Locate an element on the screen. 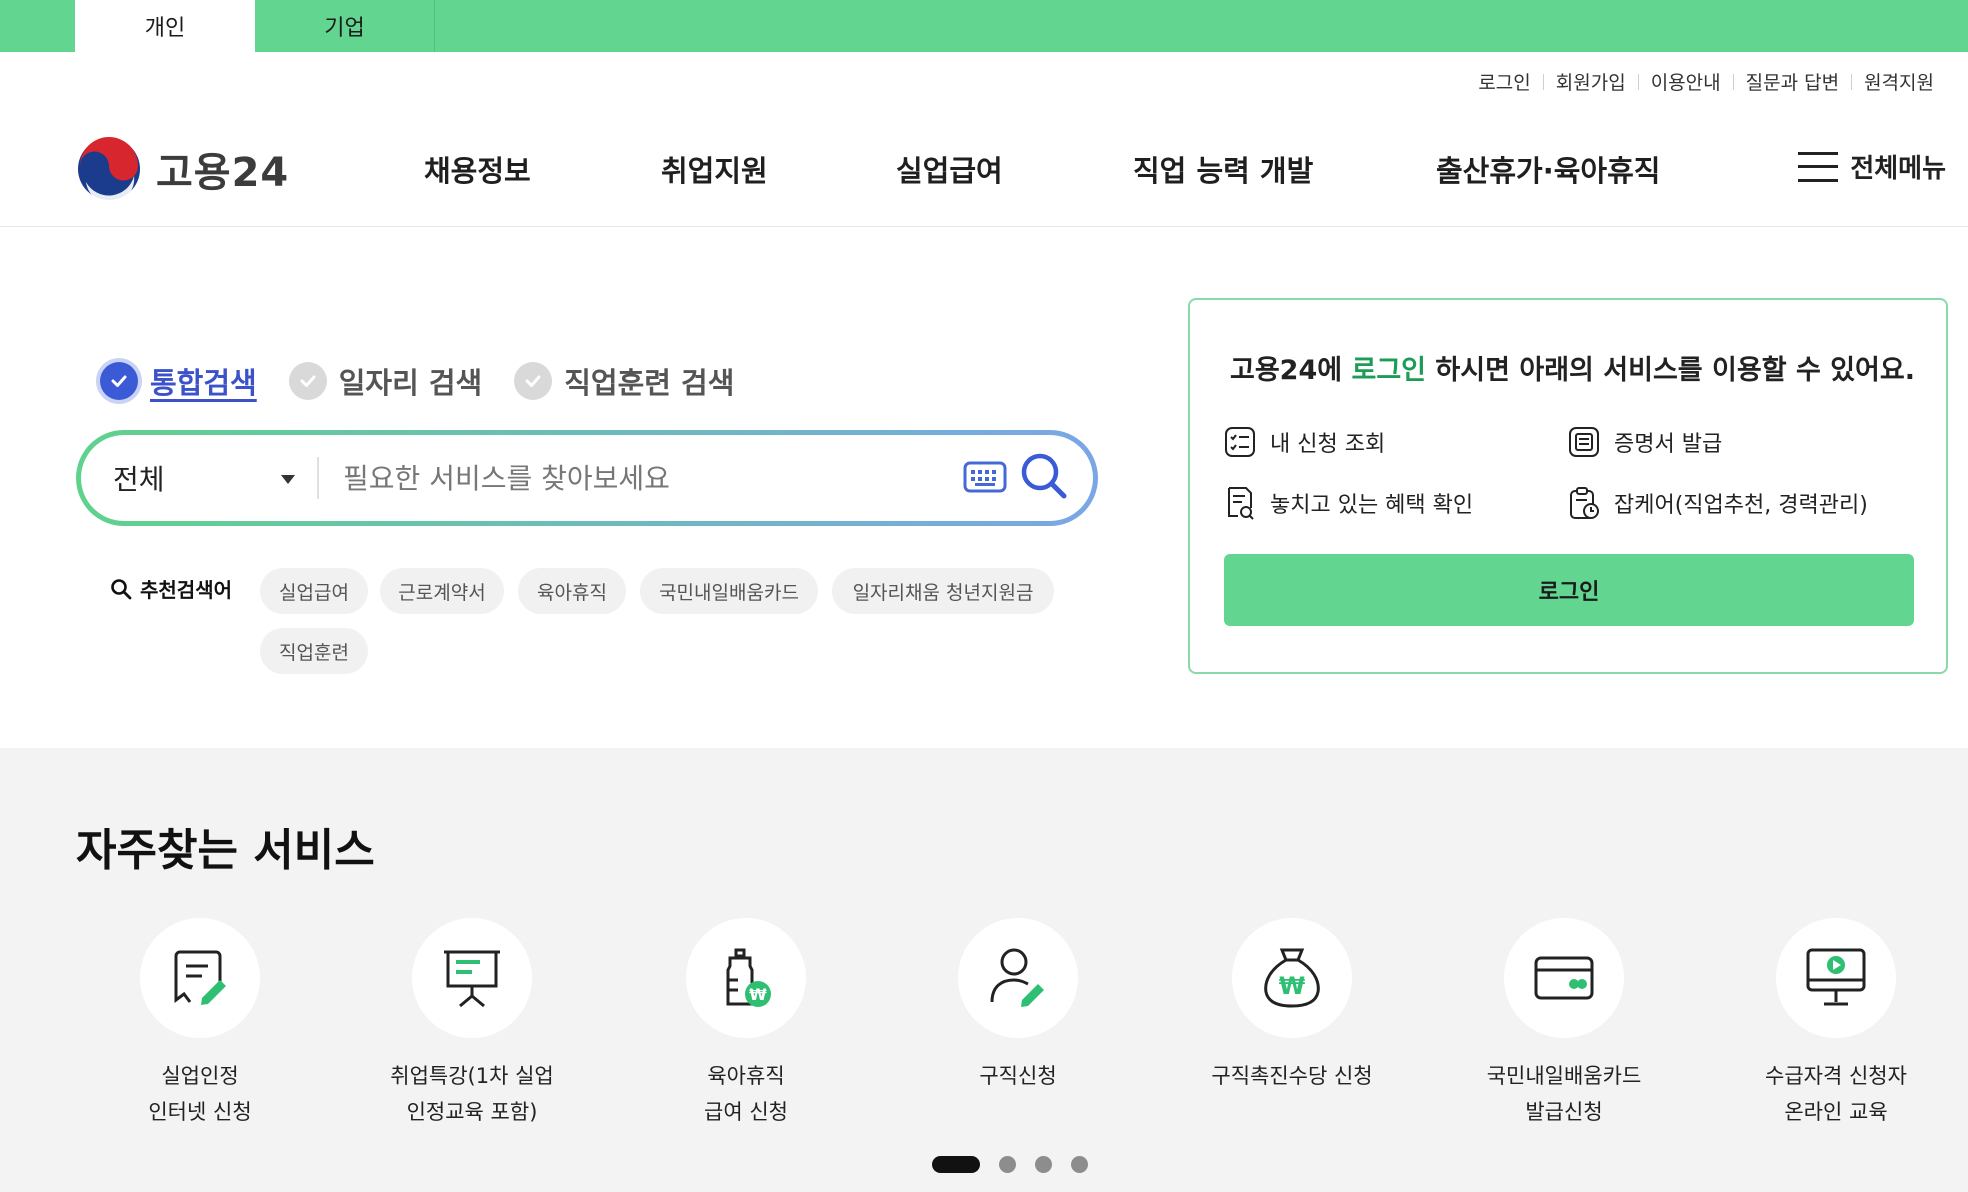  clipboard-clock-icon is located at coordinates (1584, 503).